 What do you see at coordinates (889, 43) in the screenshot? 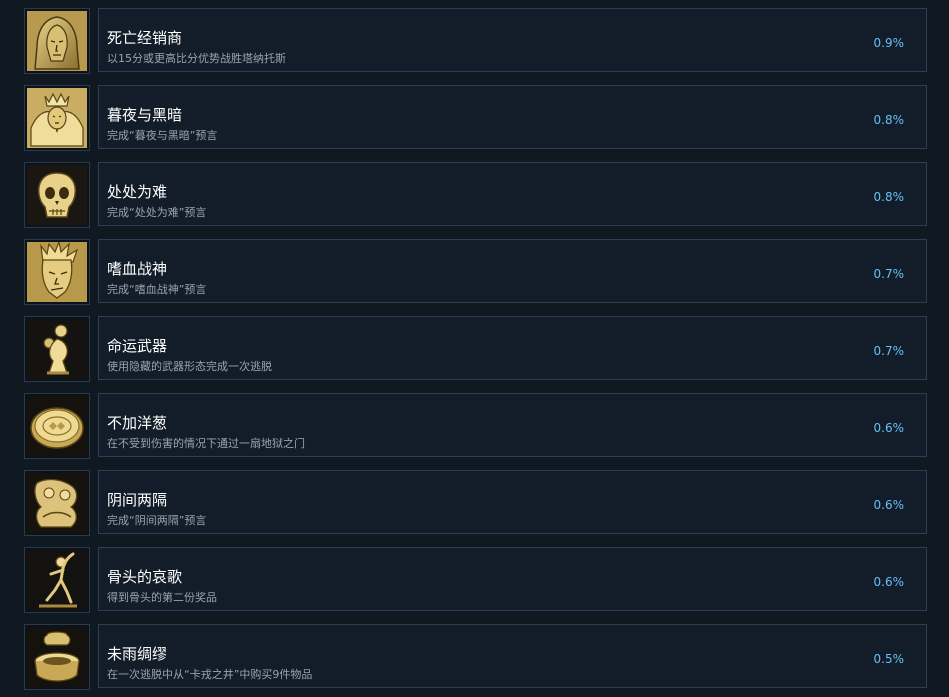
I see `unlock-percentage: 0.9%` at bounding box center [889, 43].